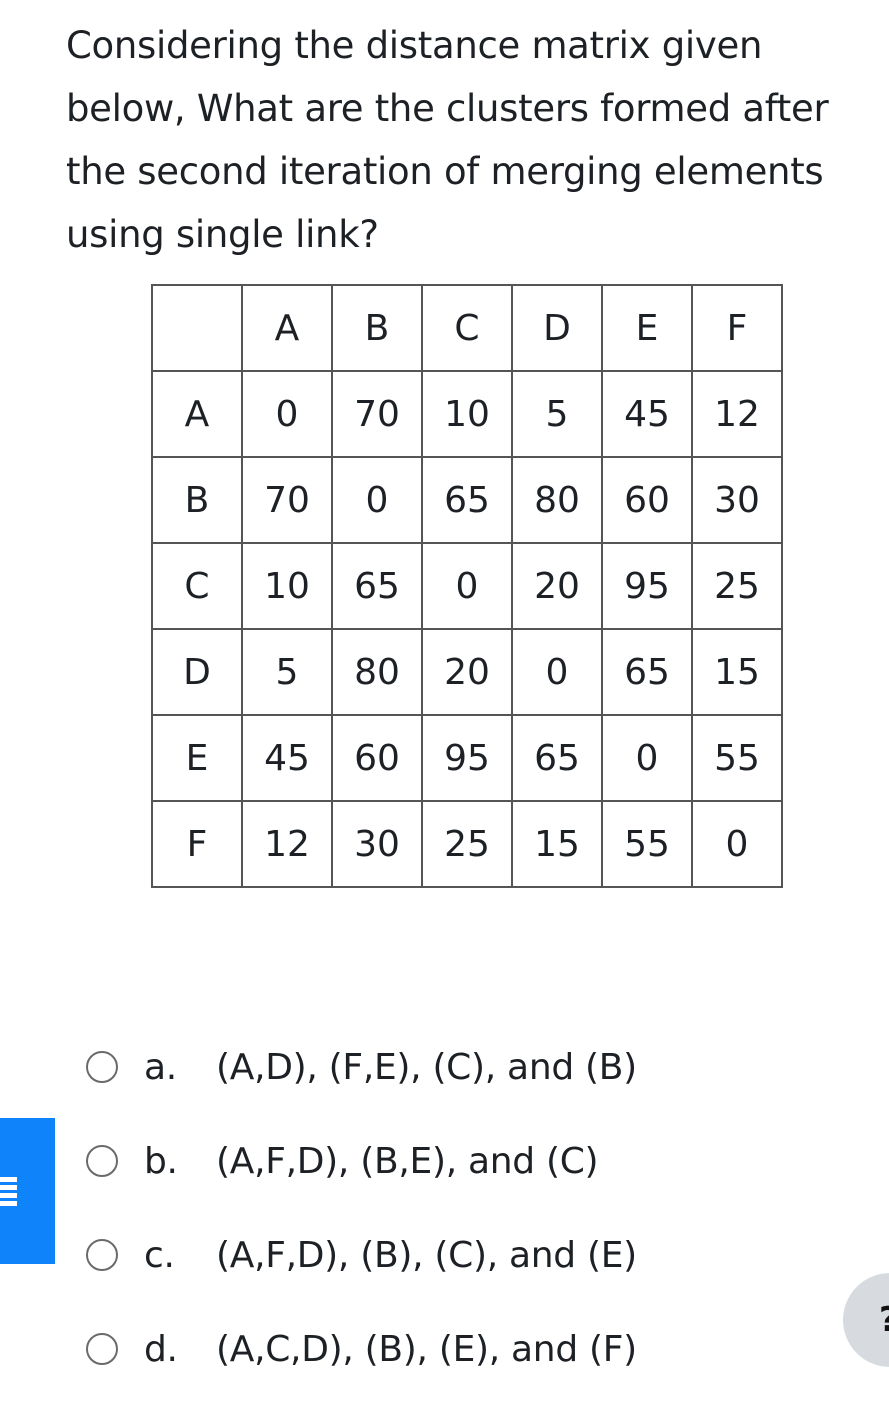  I want to click on matrix-row: D 5 80 20 0 65 15, so click(467, 672).